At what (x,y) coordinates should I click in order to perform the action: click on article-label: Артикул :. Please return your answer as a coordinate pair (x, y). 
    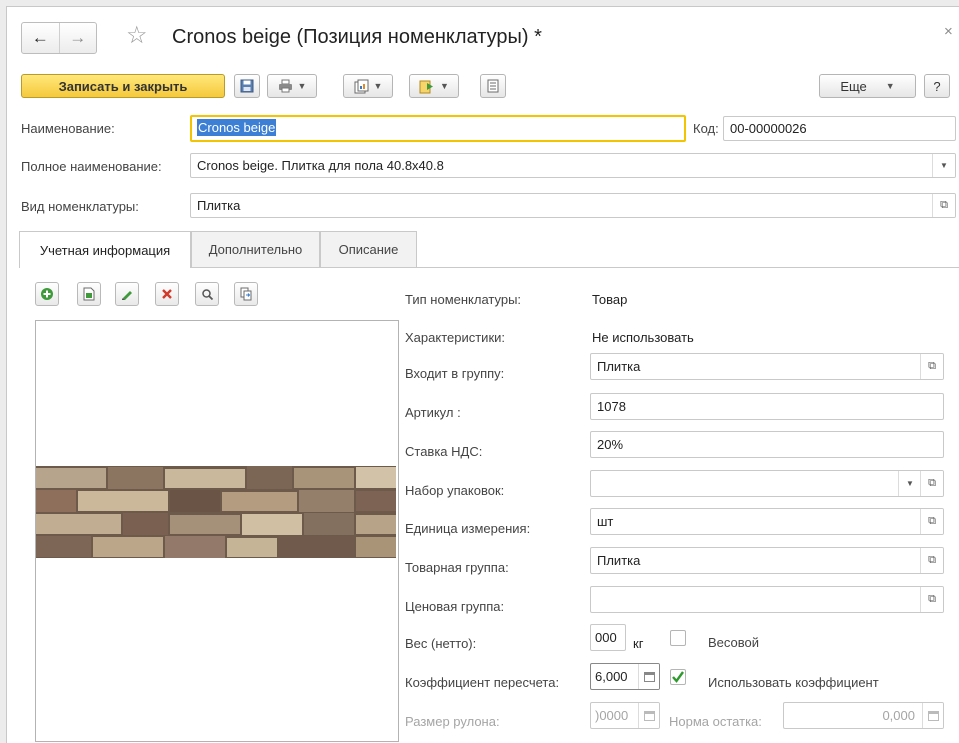
    Looking at the image, I should click on (433, 412).